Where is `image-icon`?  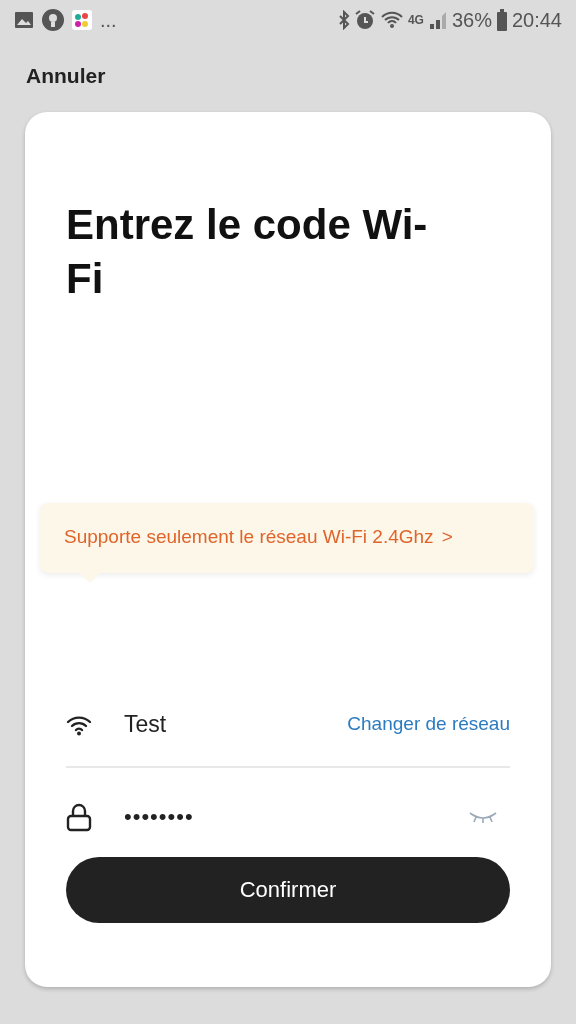 image-icon is located at coordinates (24, 20).